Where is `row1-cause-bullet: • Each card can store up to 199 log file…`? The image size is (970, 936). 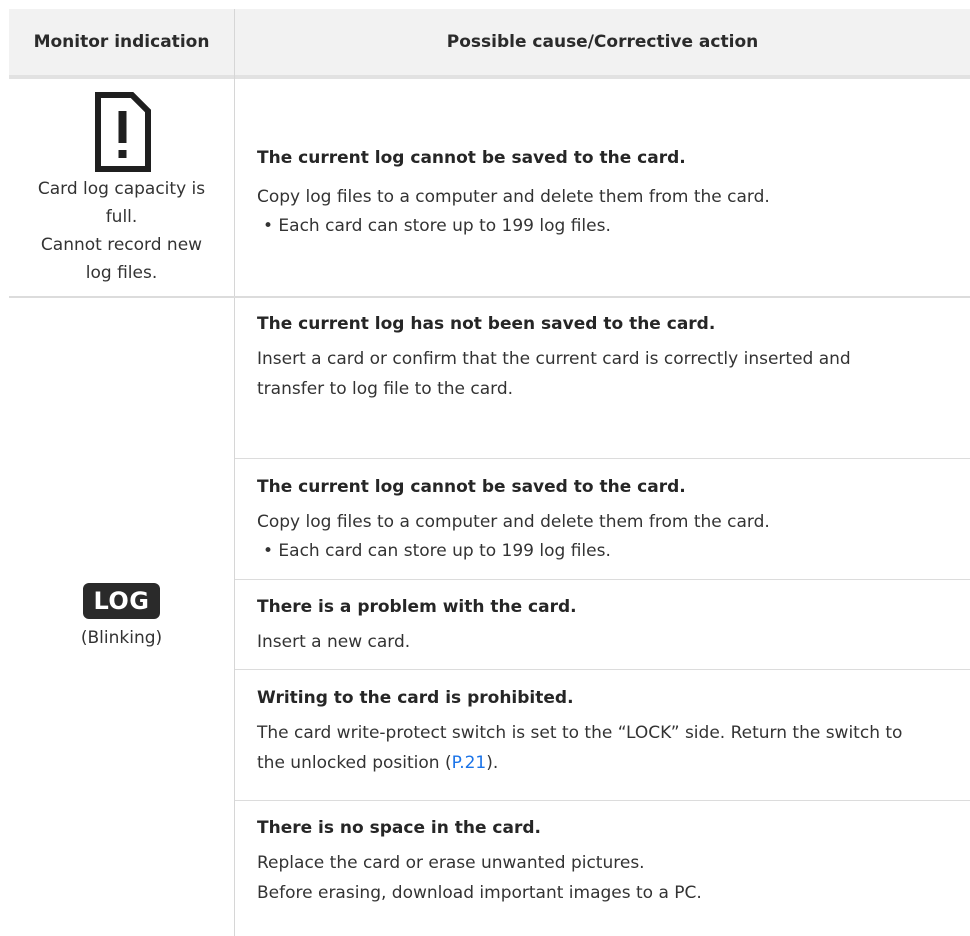 row1-cause-bullet: • Each card can store up to 199 log file… is located at coordinates (437, 226).